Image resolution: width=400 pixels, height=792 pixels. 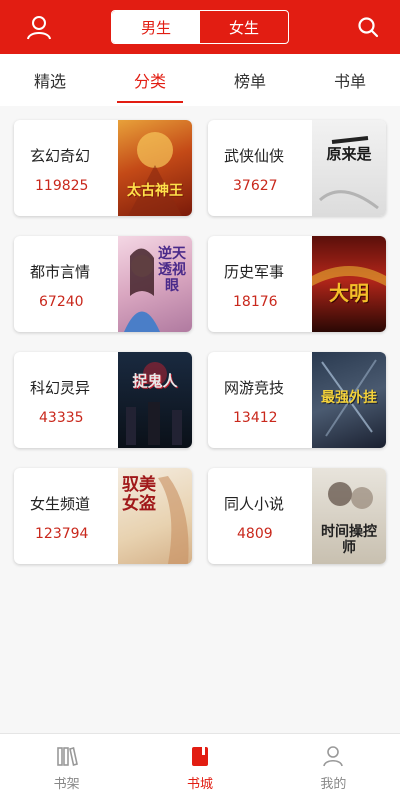 What do you see at coordinates (62, 186) in the screenshot?
I see `category-count: 119825` at bounding box center [62, 186].